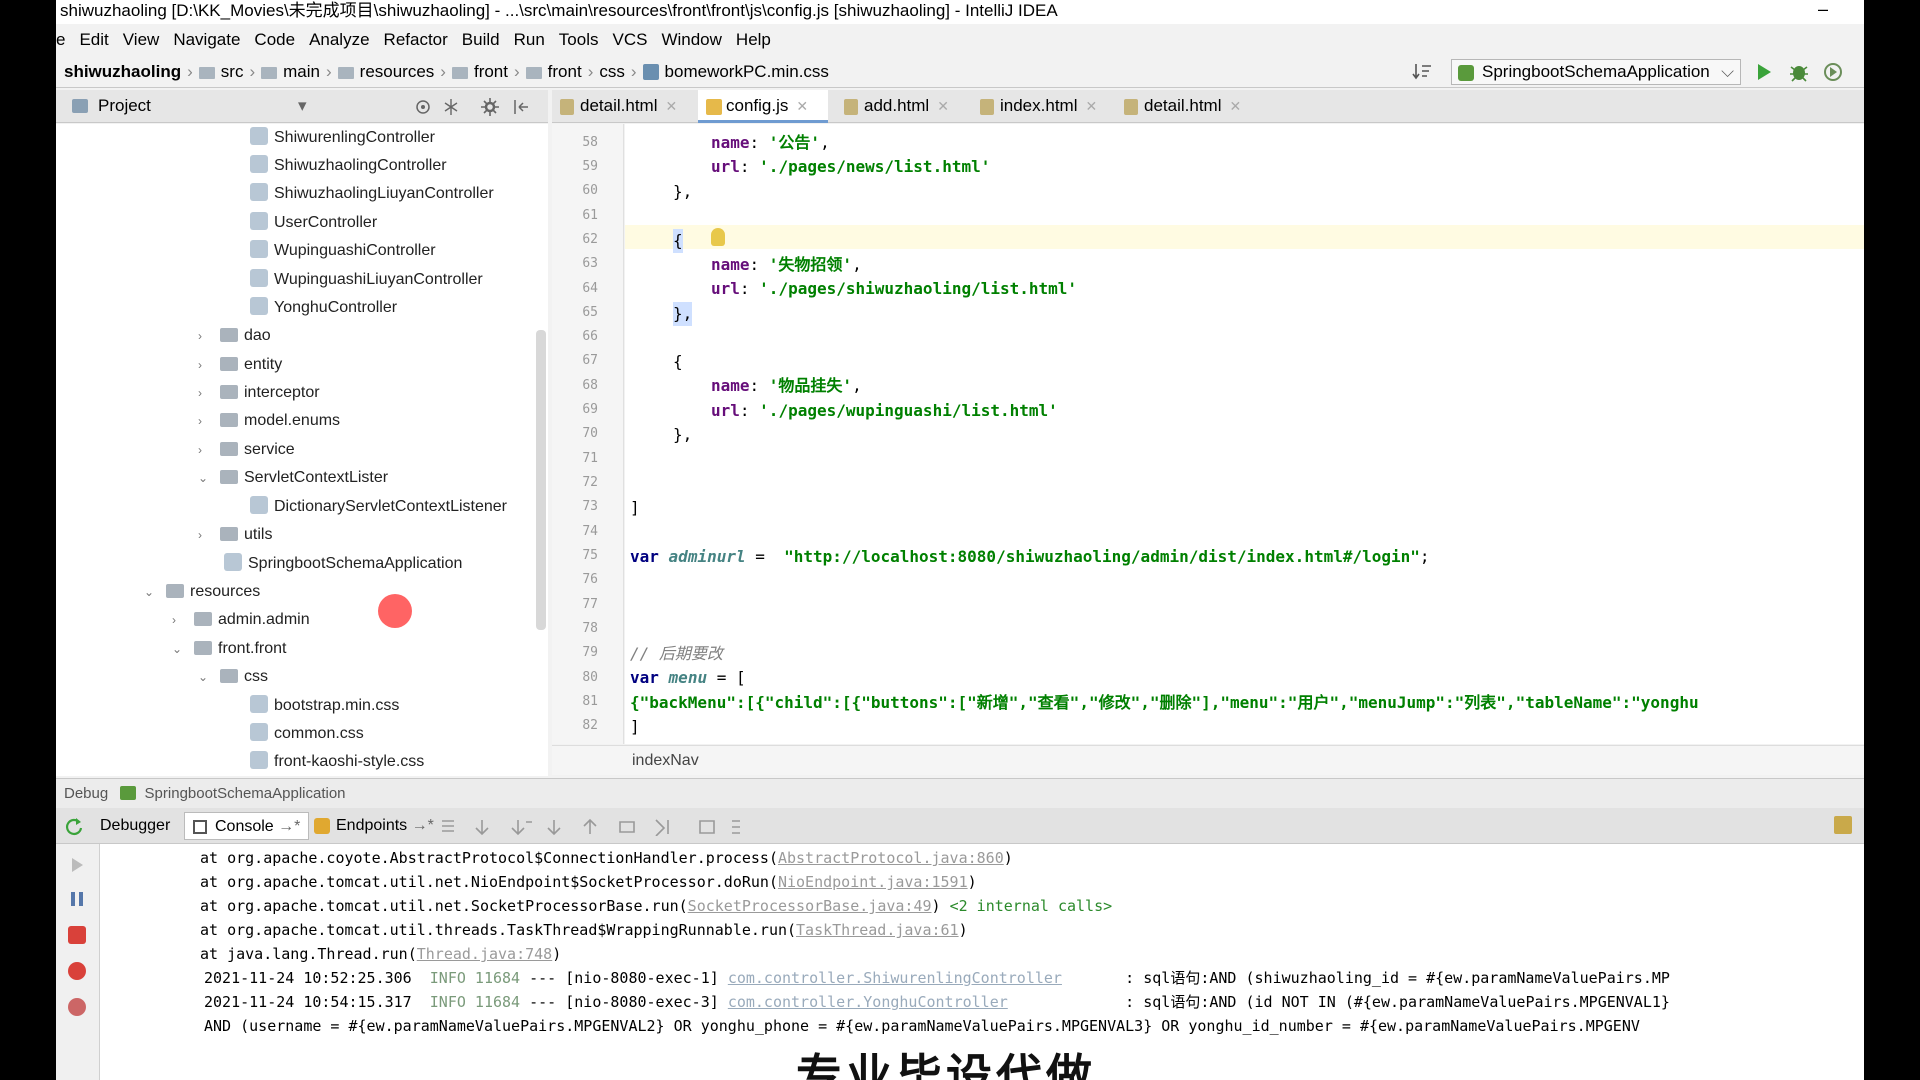 This screenshot has height=1080, width=1920. What do you see at coordinates (665, 760) in the screenshot?
I see `editor-nav-label: indexNav` at bounding box center [665, 760].